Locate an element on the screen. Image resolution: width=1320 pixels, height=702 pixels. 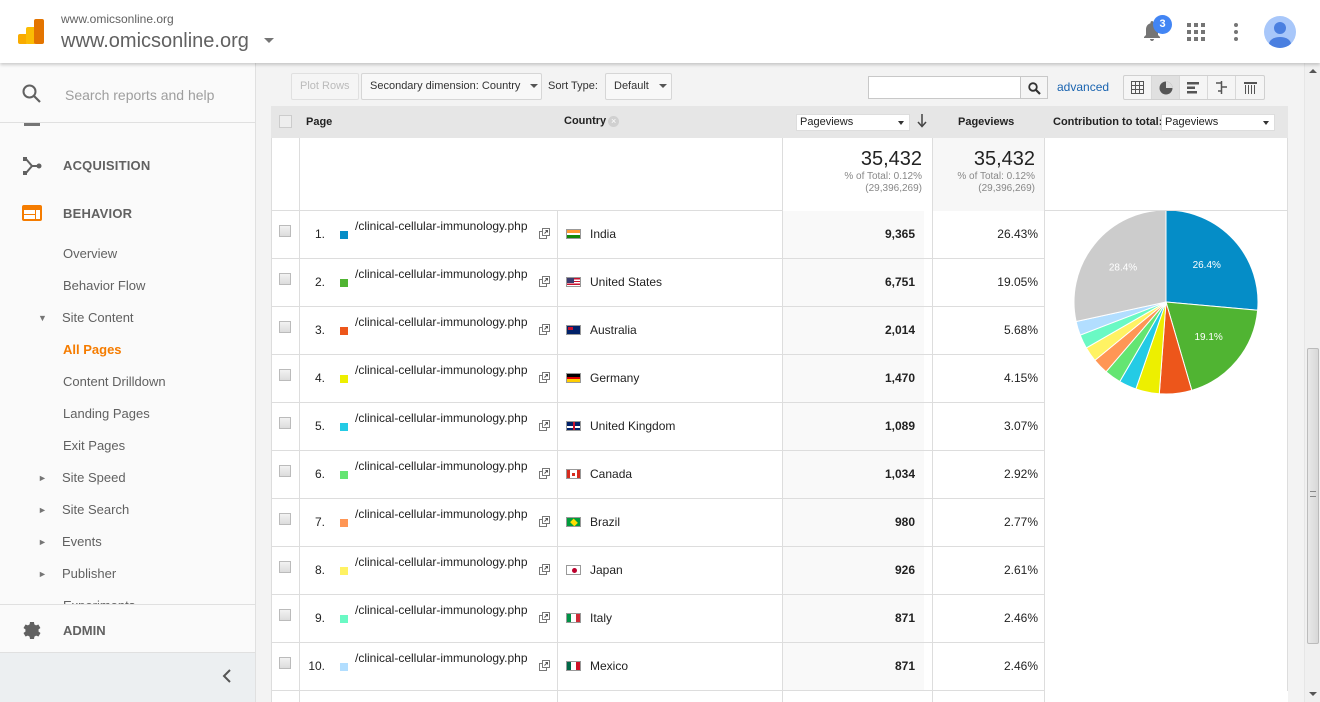
country-link: Italy is located at coordinates (601, 618).